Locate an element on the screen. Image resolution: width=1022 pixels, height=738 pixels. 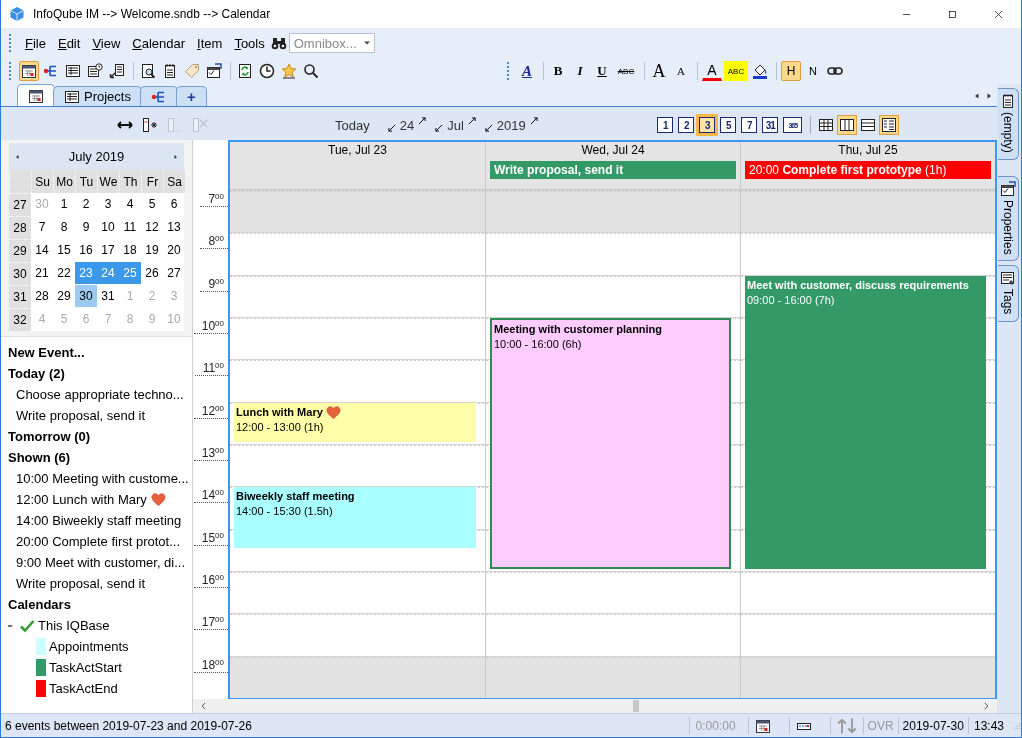
bold-button: B is located at coordinates (558, 71).